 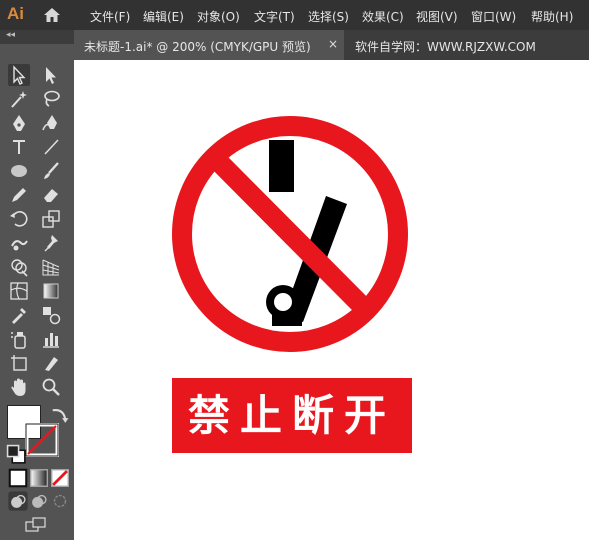 I want to click on close-tab-icon: ×, so click(x=333, y=44).